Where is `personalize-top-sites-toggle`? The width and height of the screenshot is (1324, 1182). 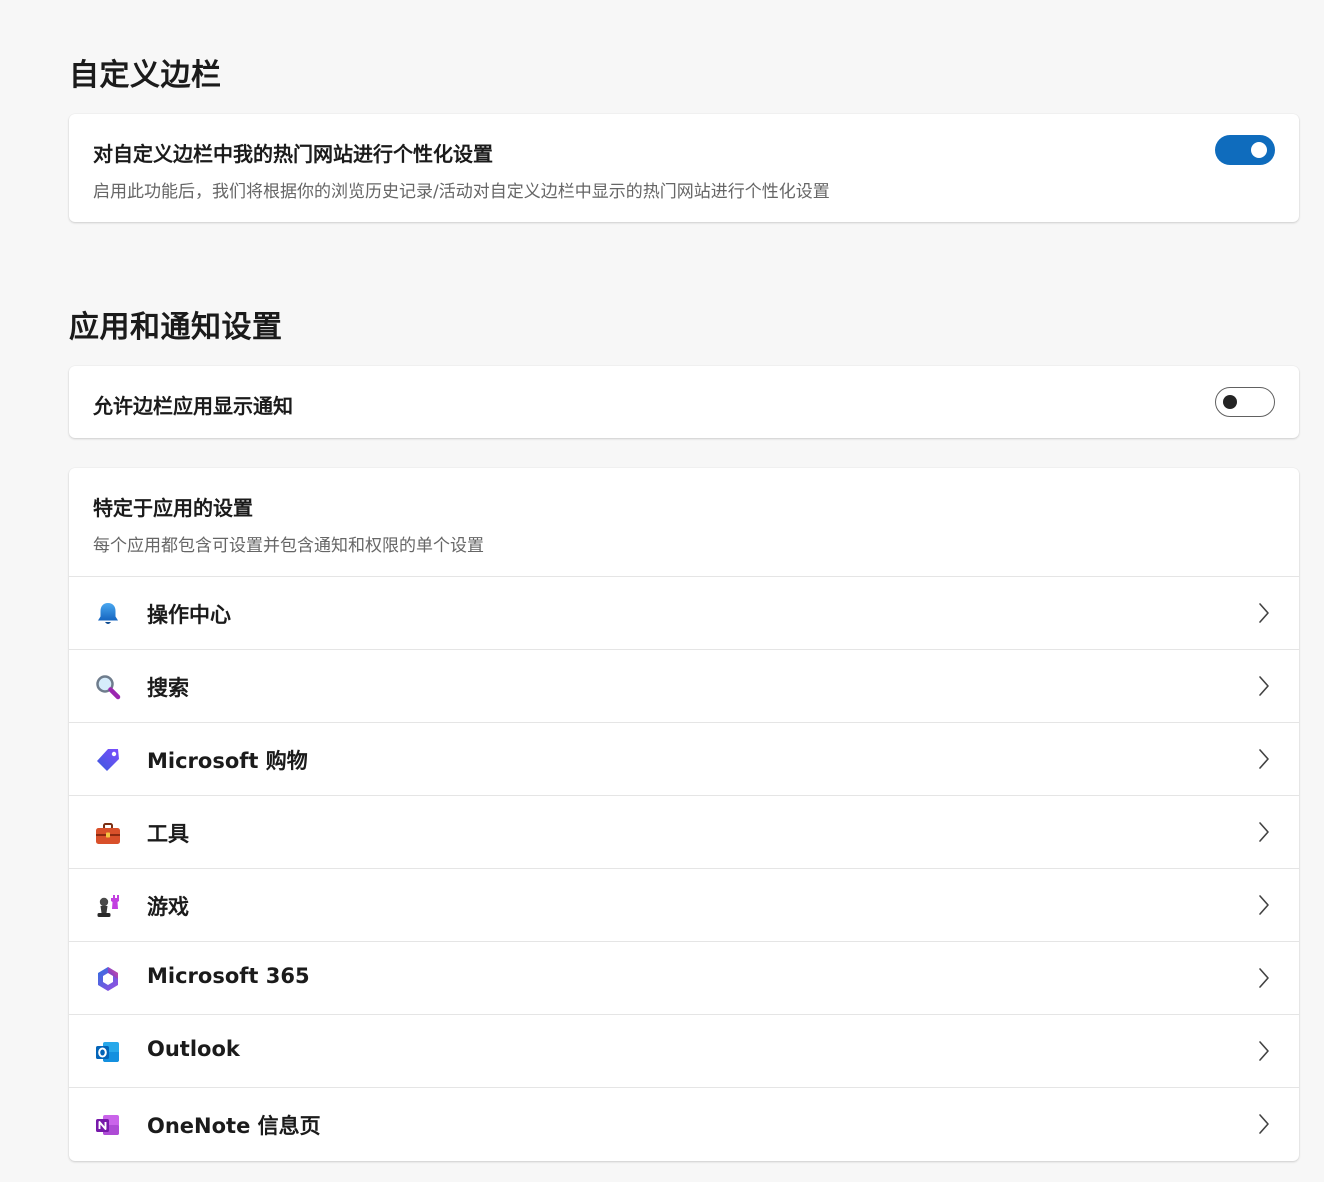
personalize-top-sites-toggle is located at coordinates (1245, 150).